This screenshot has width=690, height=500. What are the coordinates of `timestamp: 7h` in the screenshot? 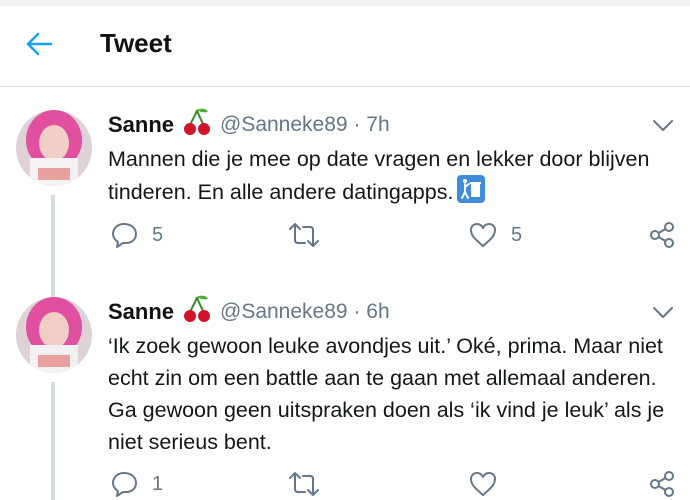 It's located at (378, 124).